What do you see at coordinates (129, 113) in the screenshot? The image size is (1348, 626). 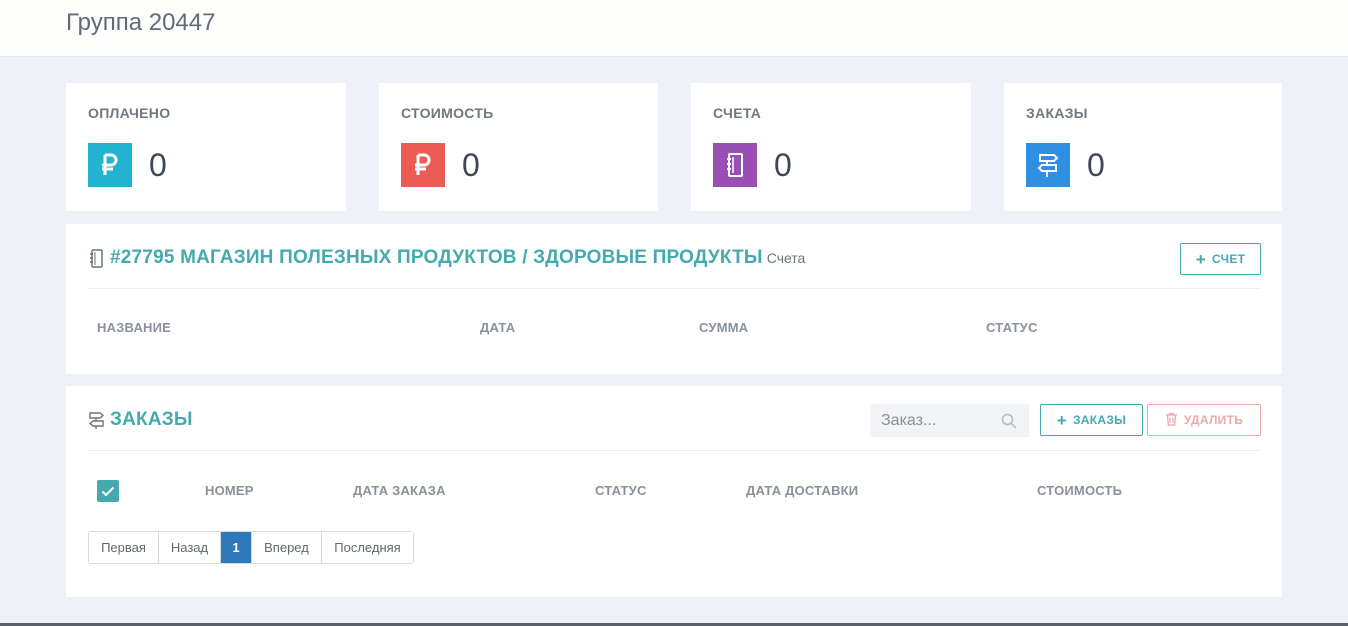 I see `stat-label: ОПЛАЧЕНО` at bounding box center [129, 113].